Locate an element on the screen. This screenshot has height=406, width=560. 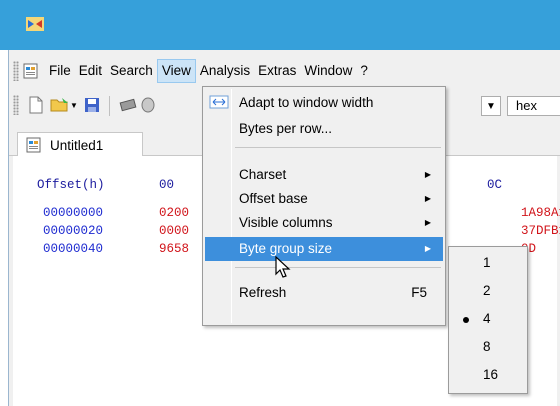
menu-item-charset: Charset ▶ is located at coordinates (324, 175).